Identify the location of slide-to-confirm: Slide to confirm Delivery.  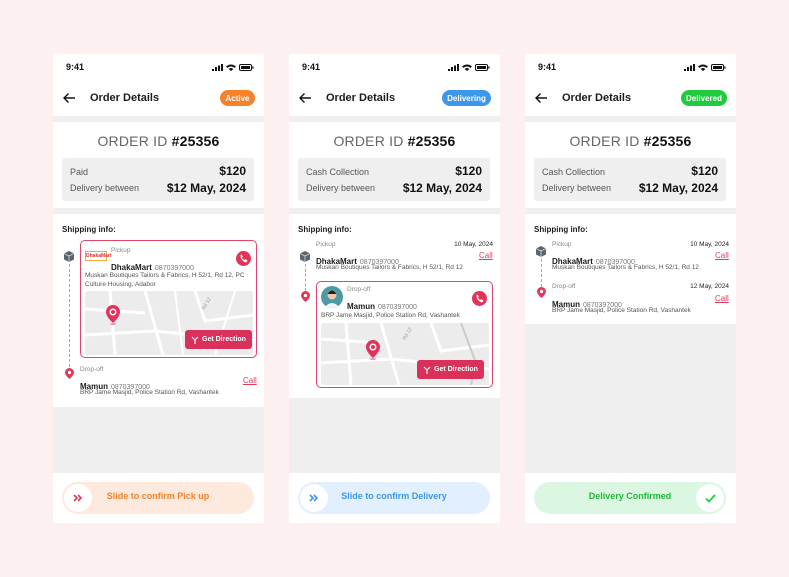
(394, 498).